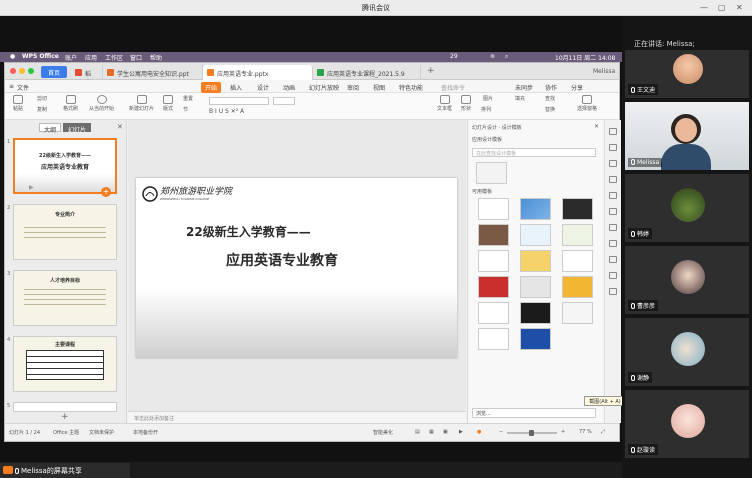 The width and height of the screenshot is (752, 478). Describe the element at coordinates (263, 87) in the screenshot. I see `menu-design: 设计` at that location.